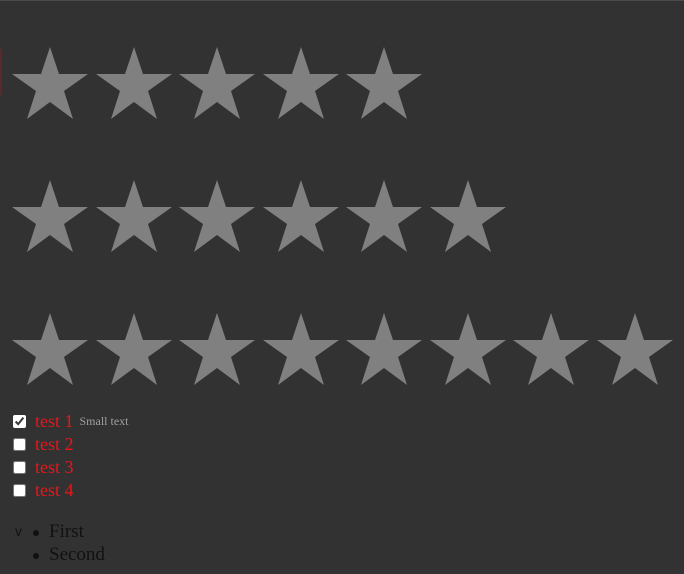  What do you see at coordinates (54, 490) in the screenshot?
I see `checkbox-label-4: test 4` at bounding box center [54, 490].